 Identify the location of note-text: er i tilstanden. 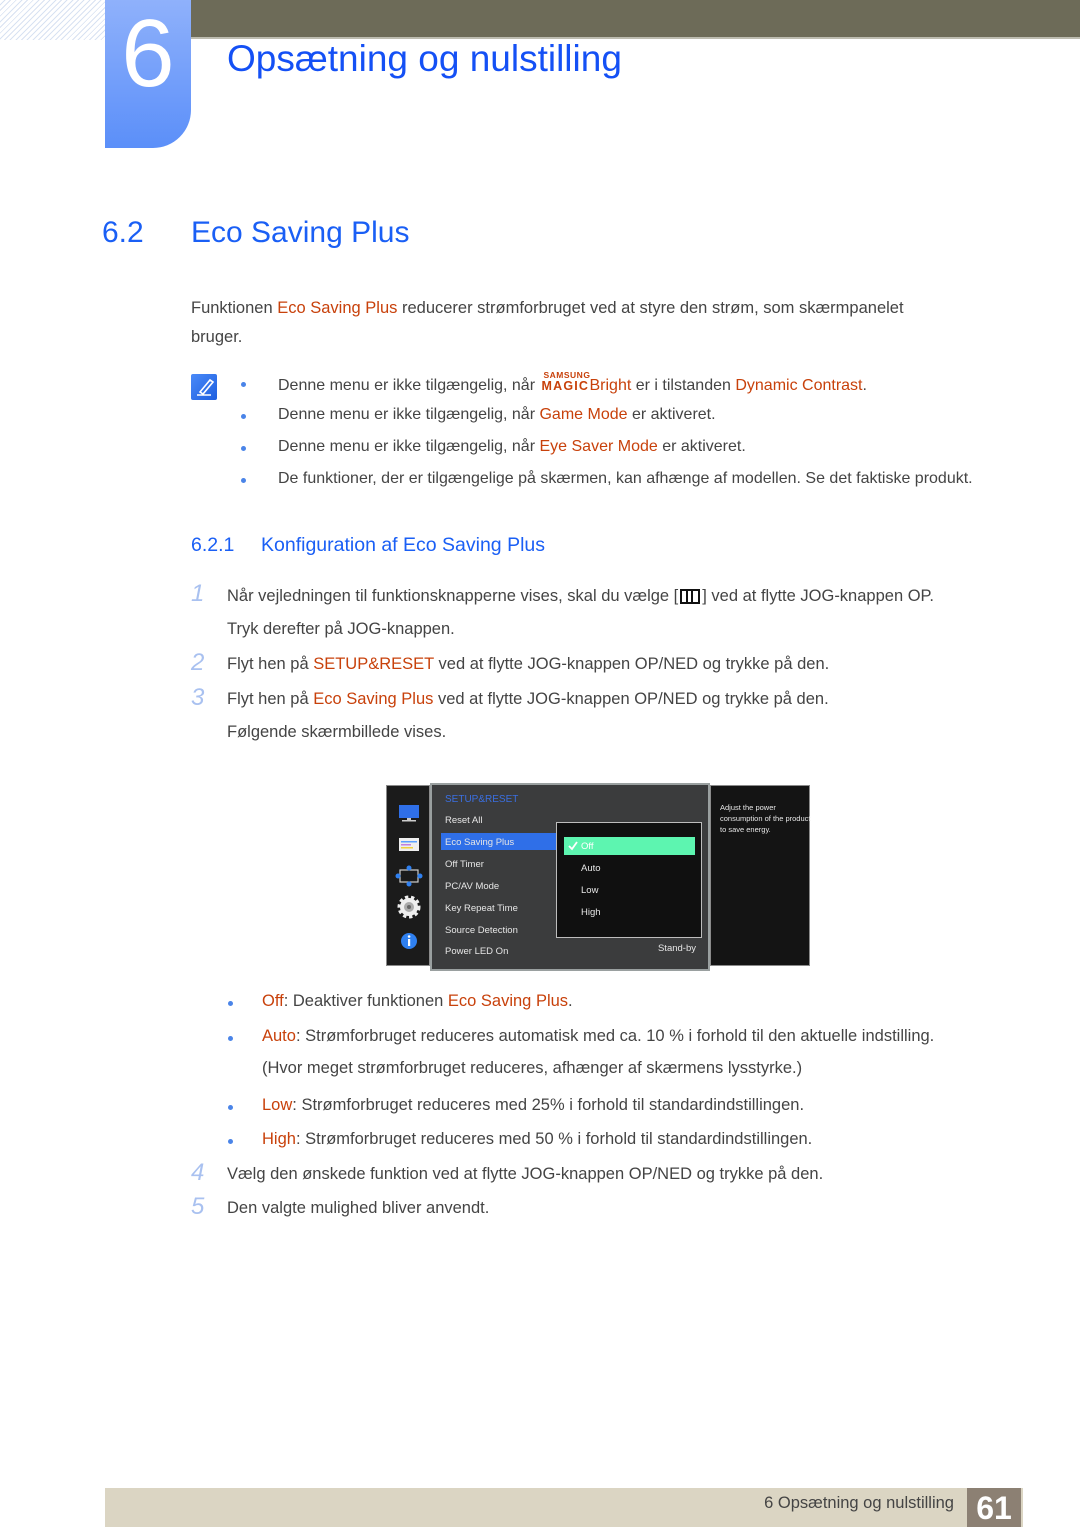
(683, 385).